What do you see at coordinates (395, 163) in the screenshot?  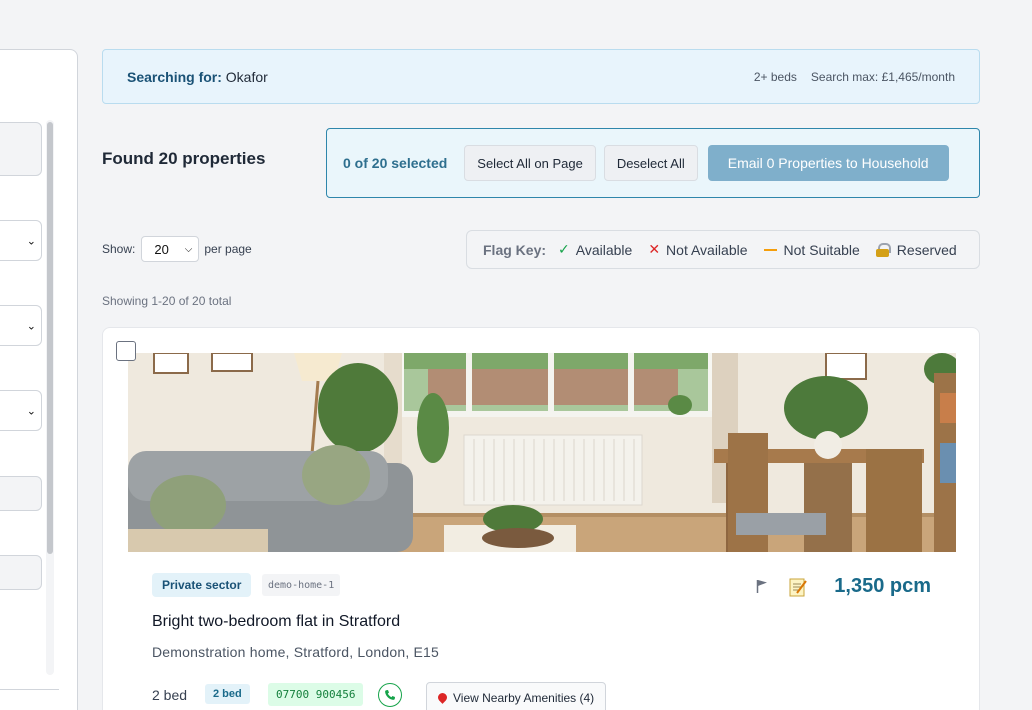 I see `selected-count: 0 of 20 selected` at bounding box center [395, 163].